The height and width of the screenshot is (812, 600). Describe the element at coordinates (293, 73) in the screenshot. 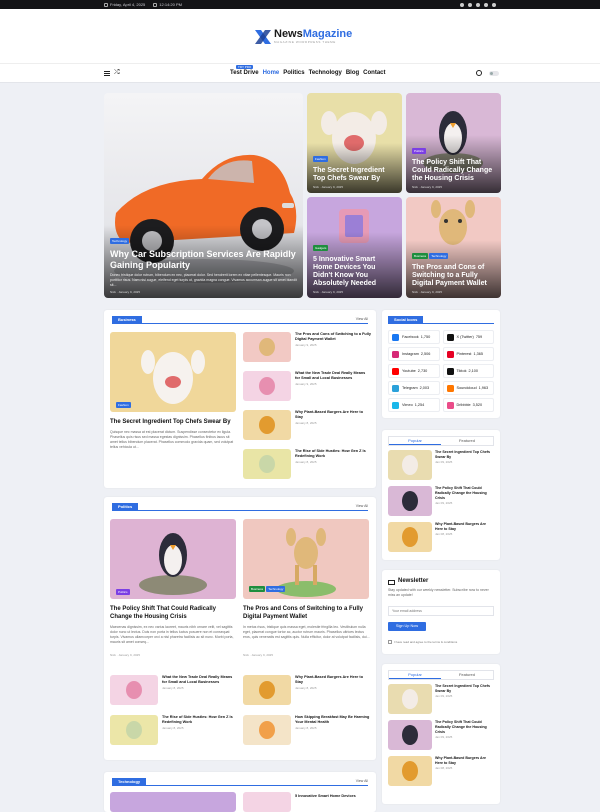

I see `nav-item-2: Politics` at that location.